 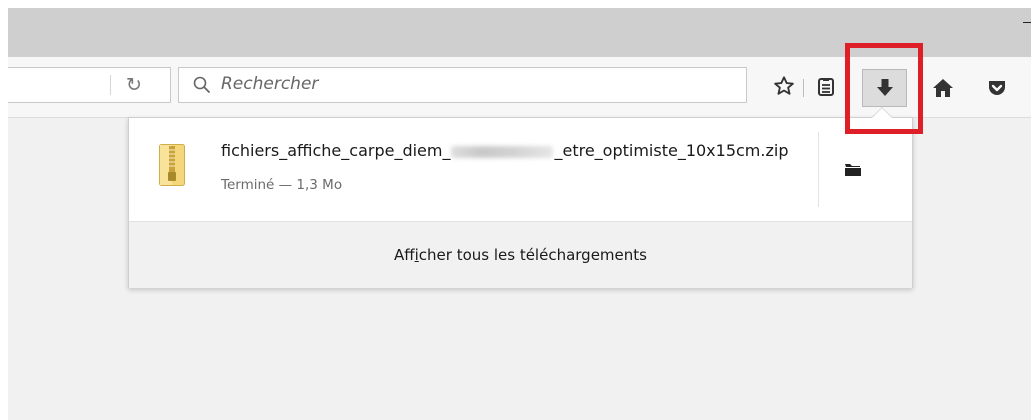 What do you see at coordinates (404, 255) in the screenshot?
I see `show-all-prefix: Aff` at bounding box center [404, 255].